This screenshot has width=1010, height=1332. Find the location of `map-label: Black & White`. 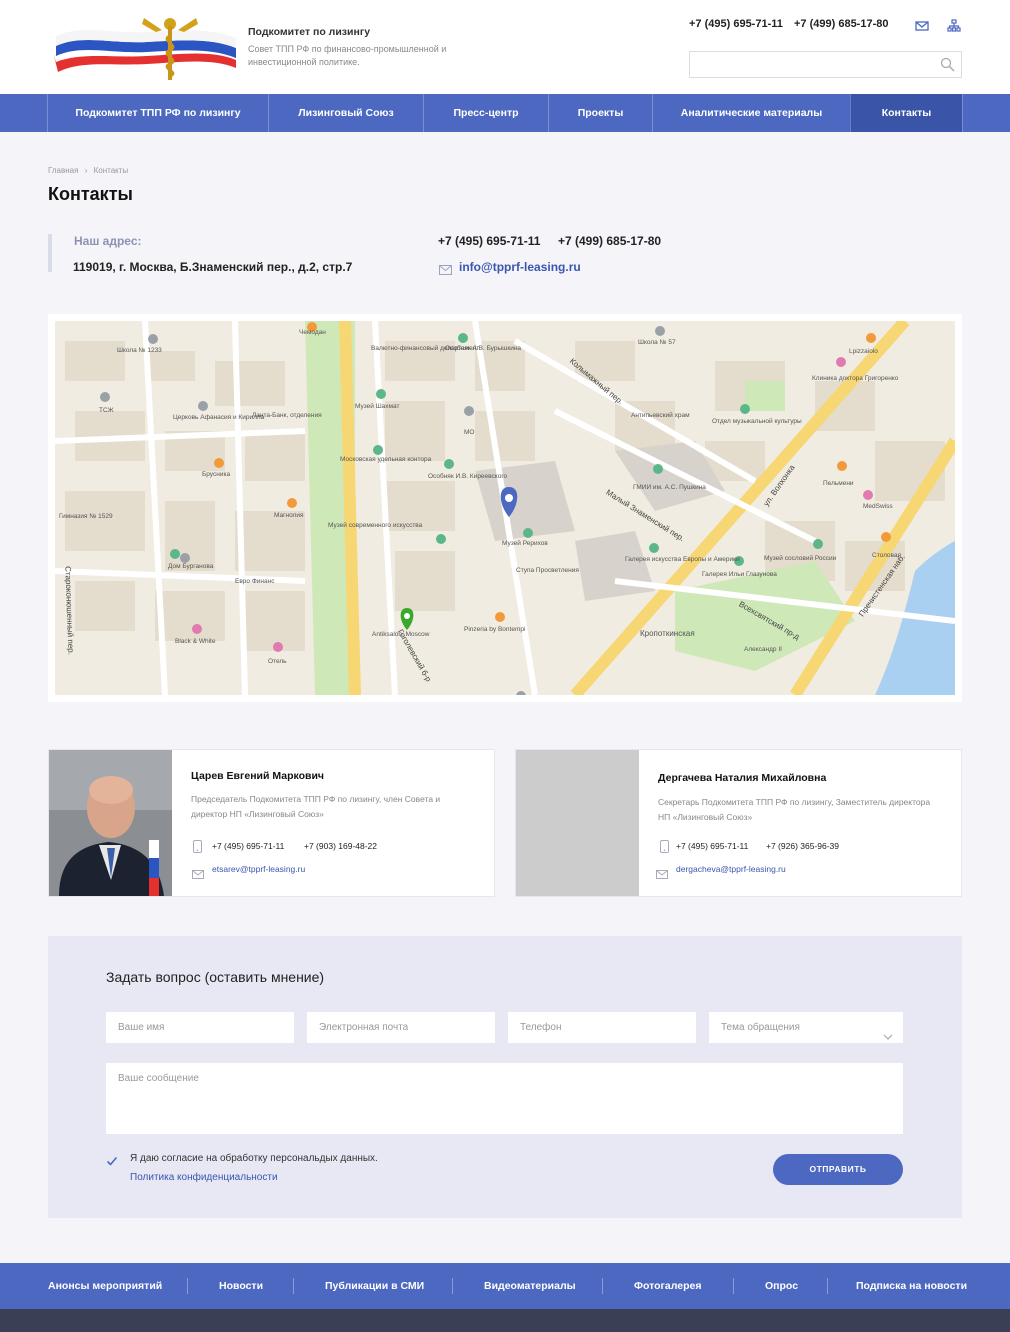

map-label: Black & White is located at coordinates (195, 641).